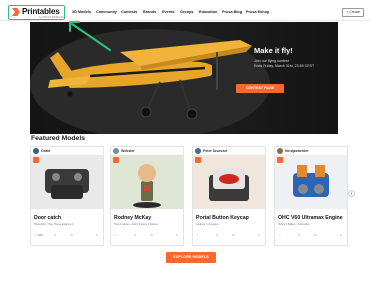 The image size is (370, 281). I want to click on nav-groups: Groups, so click(187, 12).